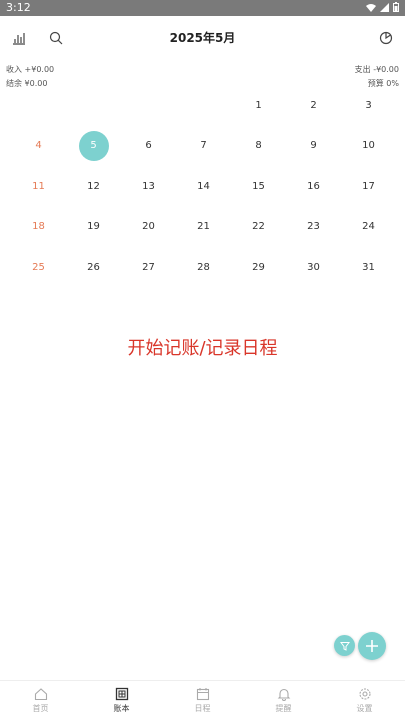 The height and width of the screenshot is (720, 405). I want to click on calendar-day: 15, so click(258, 186).